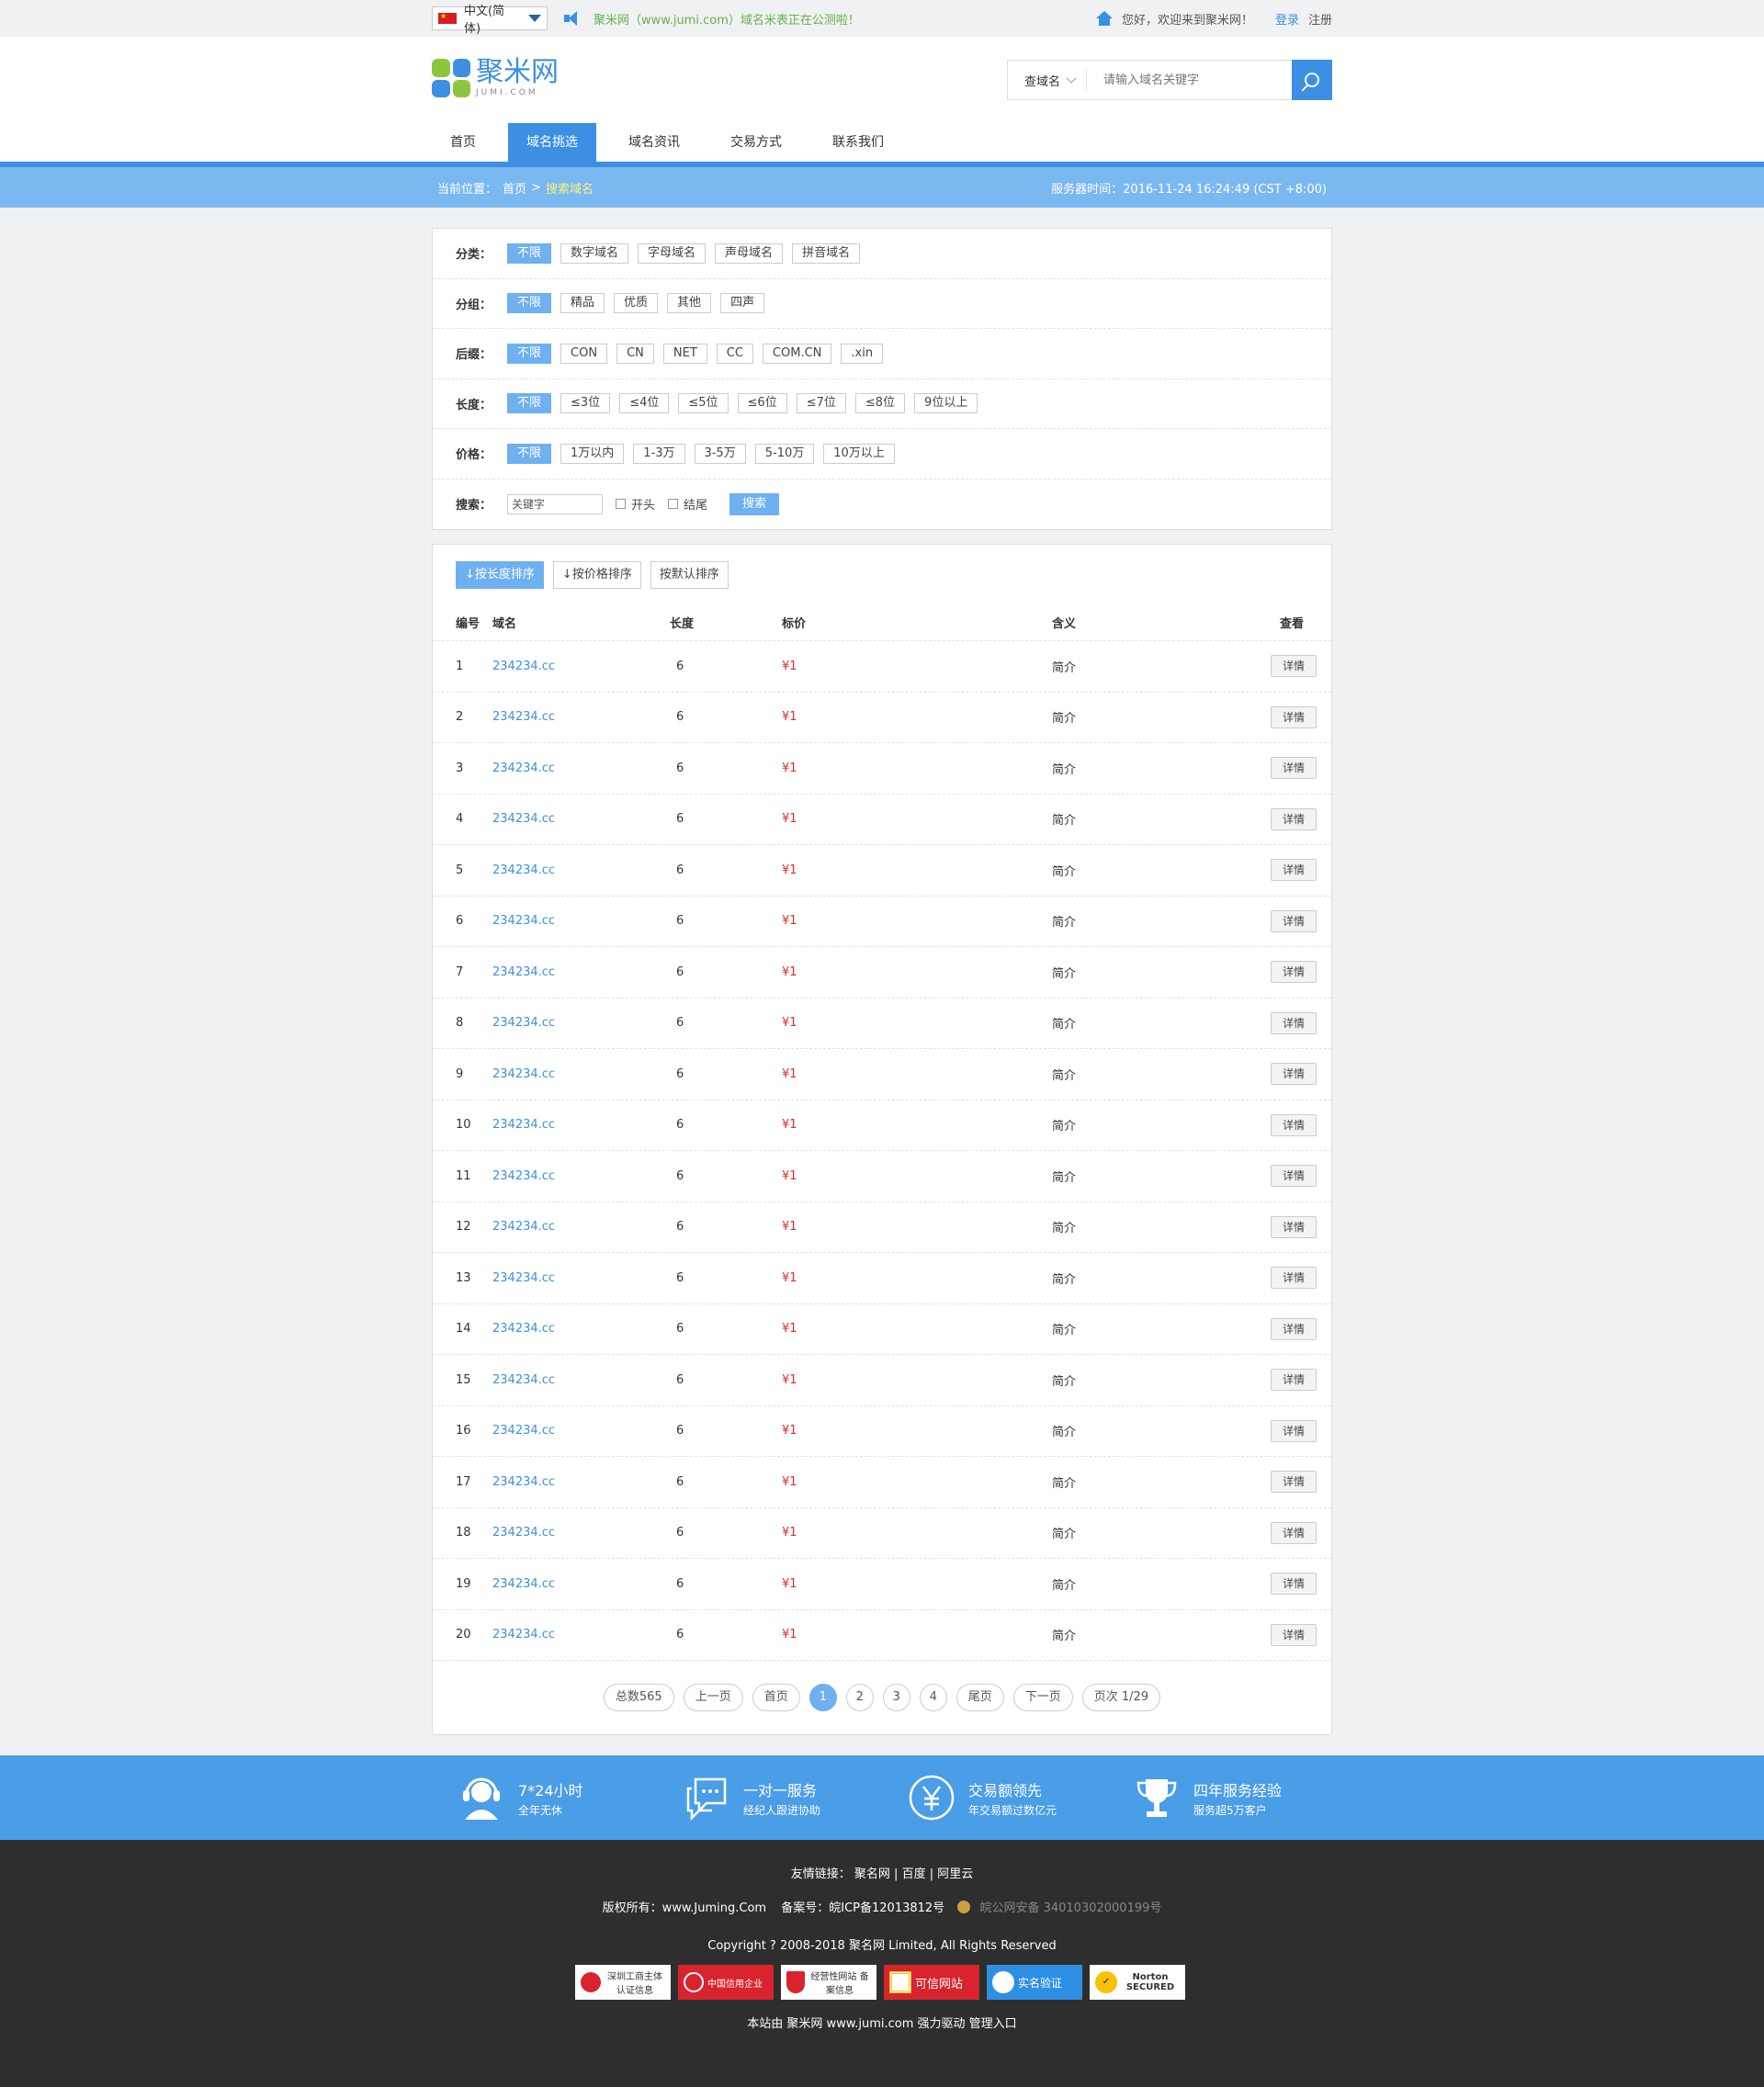 The height and width of the screenshot is (2087, 1764). I want to click on filter-option: ≤6位, so click(762, 403).